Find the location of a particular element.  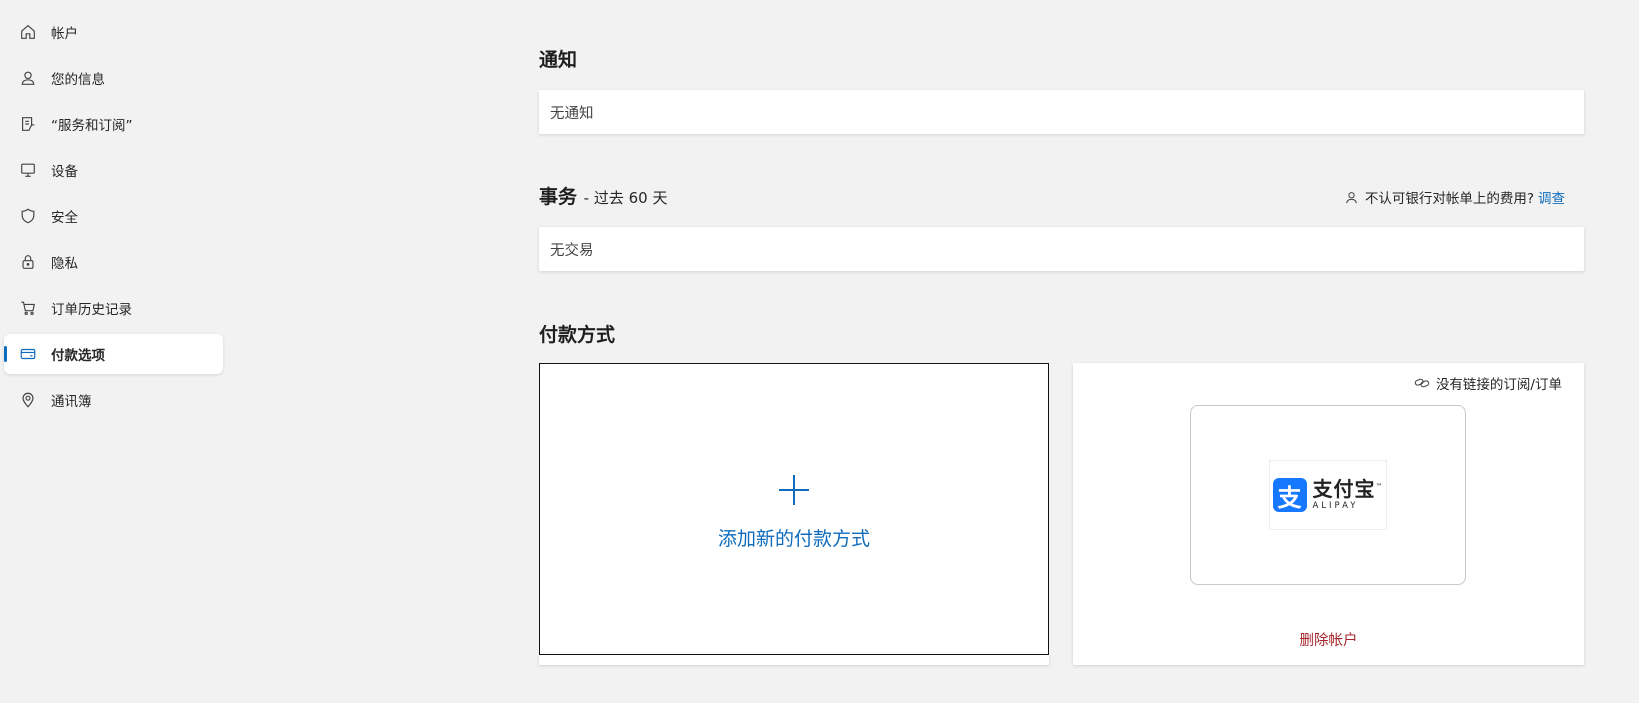

sidebar-item-label: 付款选项 is located at coordinates (78, 356).